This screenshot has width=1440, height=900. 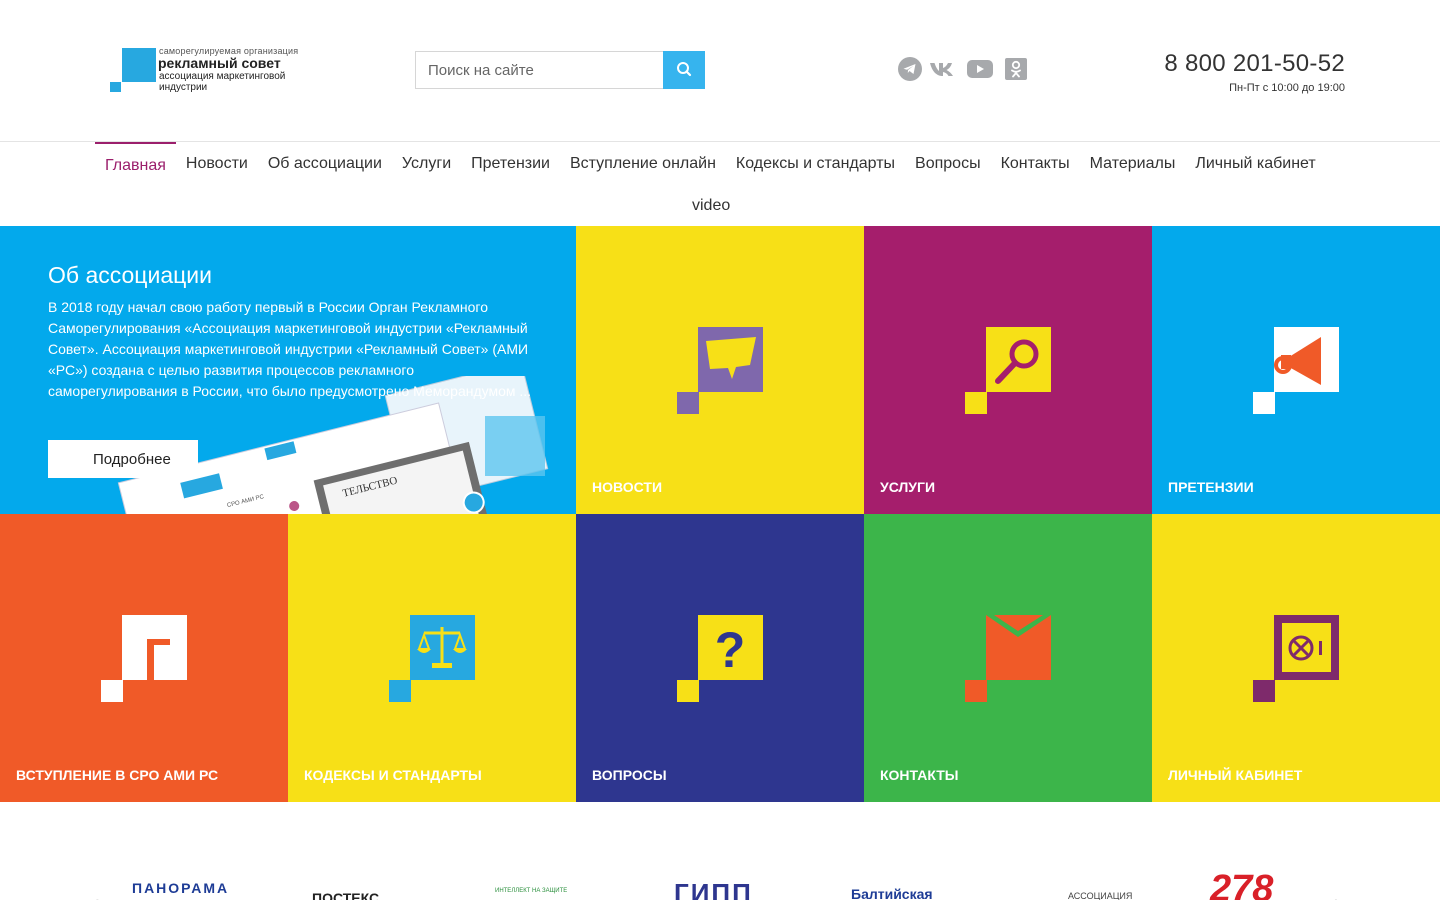 I want to click on tile-claims: ПРЕТЕНЗИИ, so click(x=1296, y=370).